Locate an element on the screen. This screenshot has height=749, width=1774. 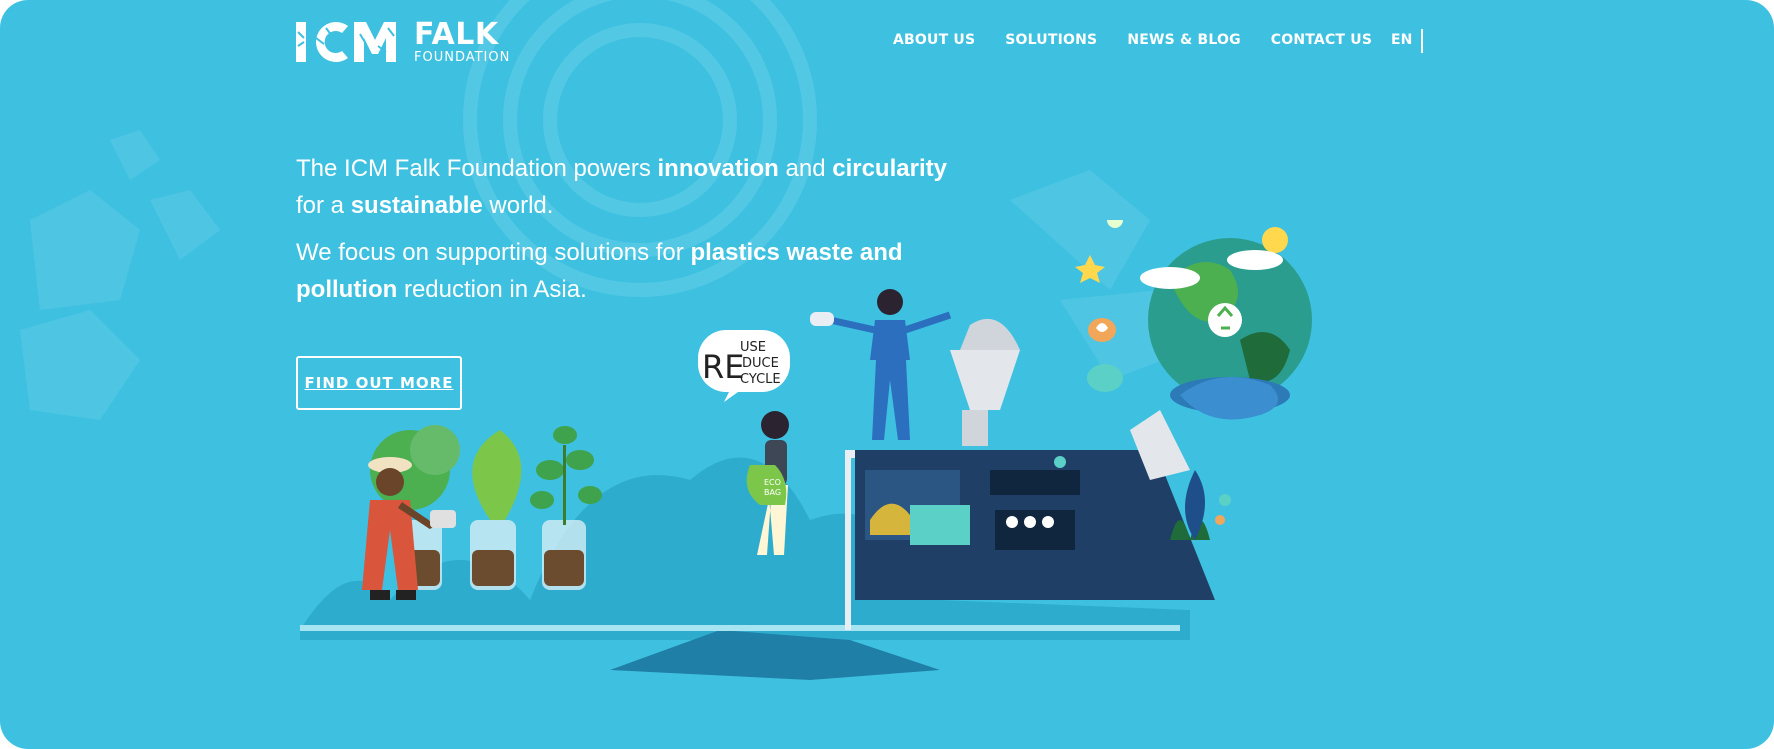
hero-line-1-bold: innovation is located at coordinates (718, 168).